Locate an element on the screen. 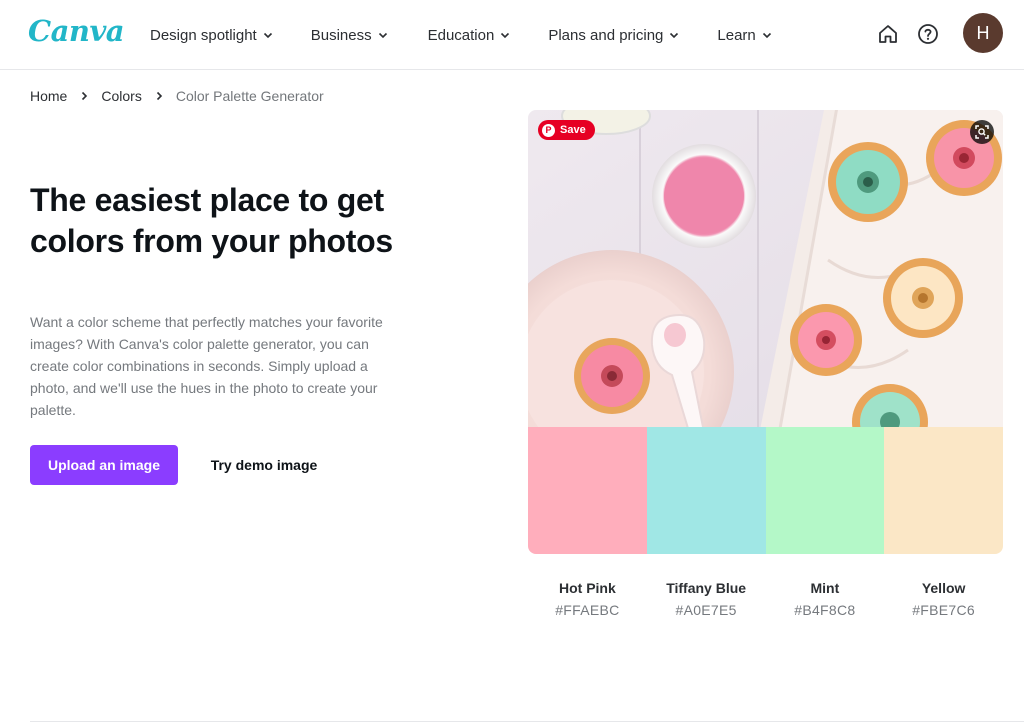  save-label: Save is located at coordinates (573, 130).